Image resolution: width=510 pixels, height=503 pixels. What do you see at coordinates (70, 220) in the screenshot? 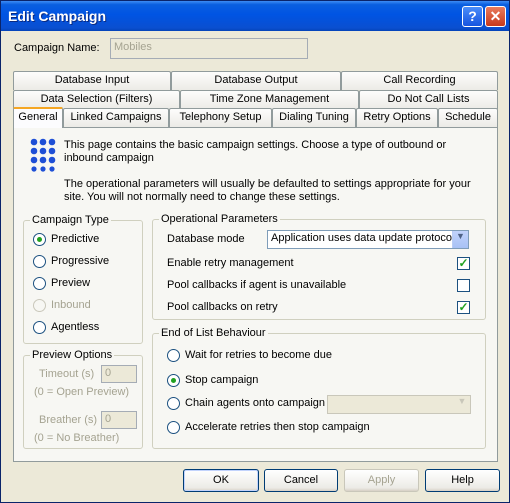
I see `campaign-type-title: Campaign Type` at bounding box center [70, 220].